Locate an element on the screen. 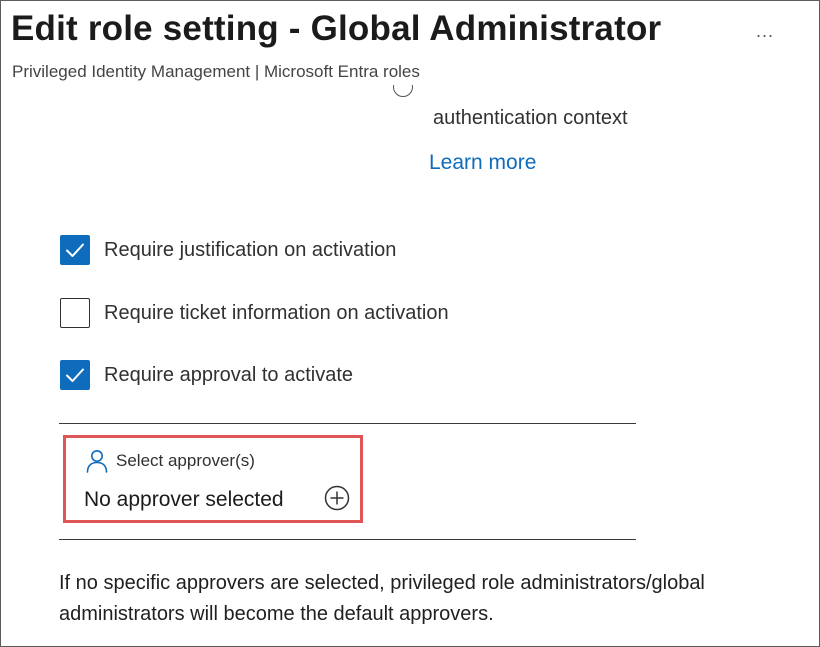 The width and height of the screenshot is (820, 647). authentication-context-label: authentication context is located at coordinates (530, 118).